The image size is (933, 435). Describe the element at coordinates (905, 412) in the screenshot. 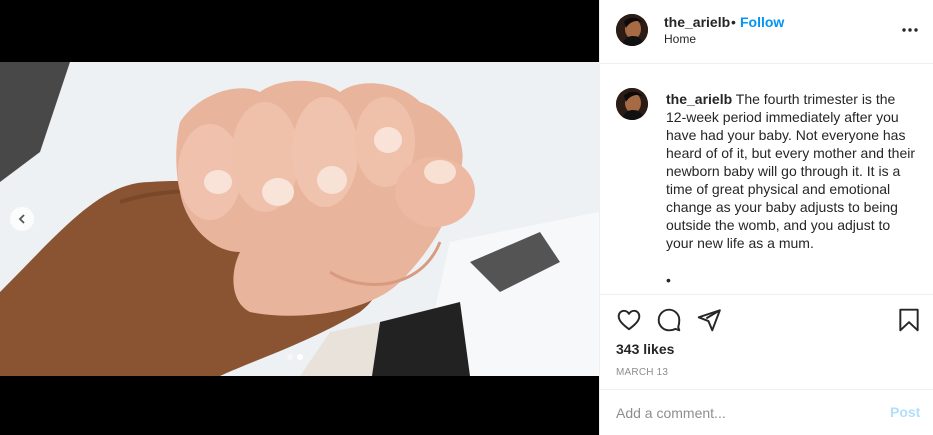

I see `post-comment-button: Post` at that location.